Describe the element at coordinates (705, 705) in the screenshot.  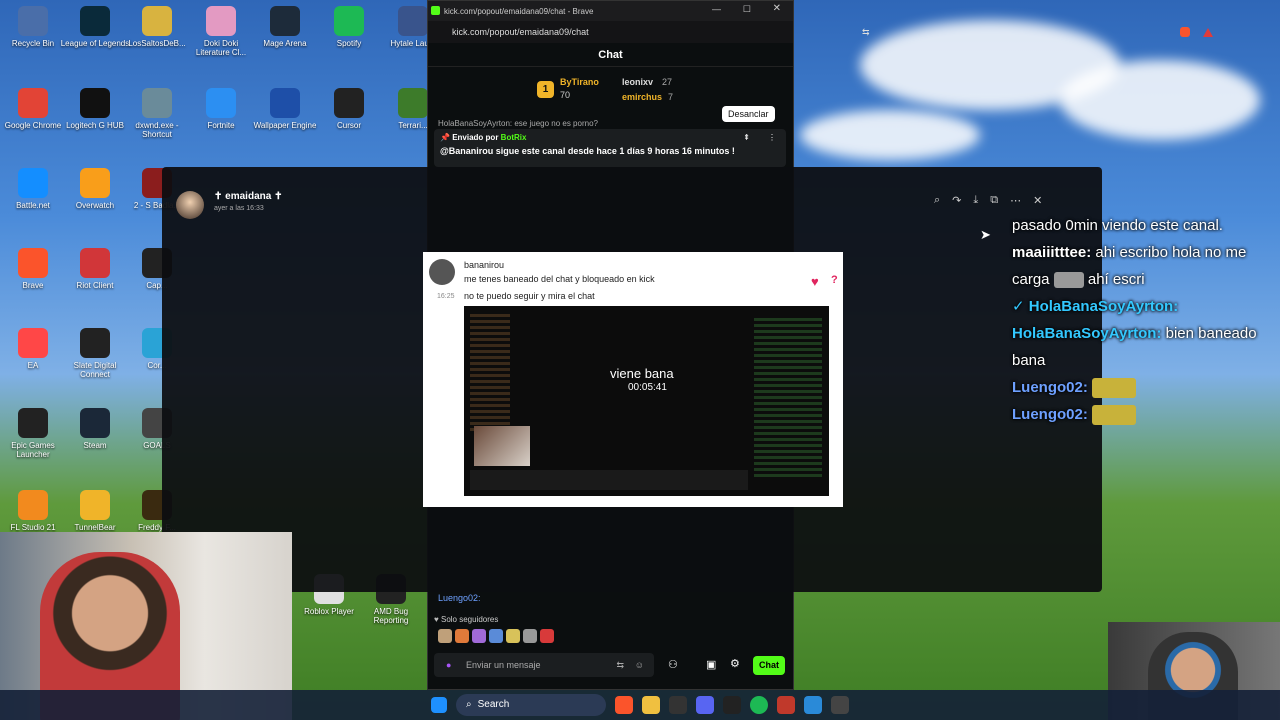
I see `discord-taskbar-icon` at that location.